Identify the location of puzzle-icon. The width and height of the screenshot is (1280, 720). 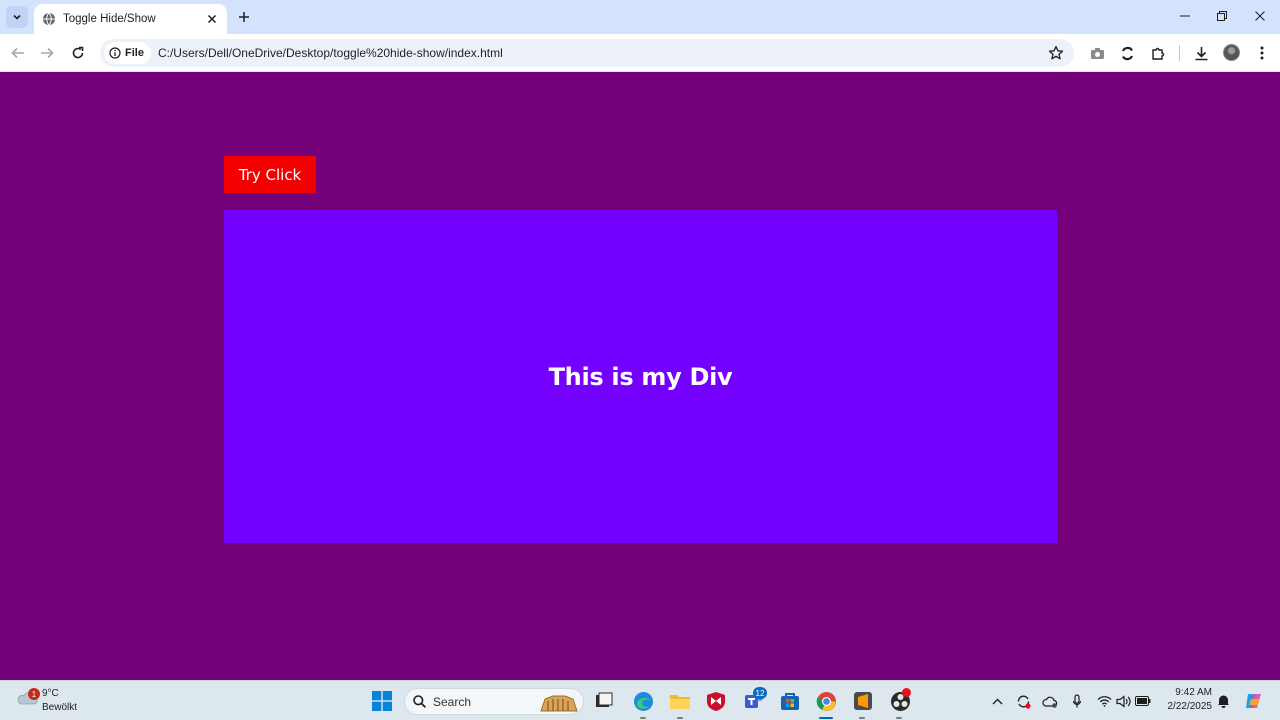
(1157, 53).